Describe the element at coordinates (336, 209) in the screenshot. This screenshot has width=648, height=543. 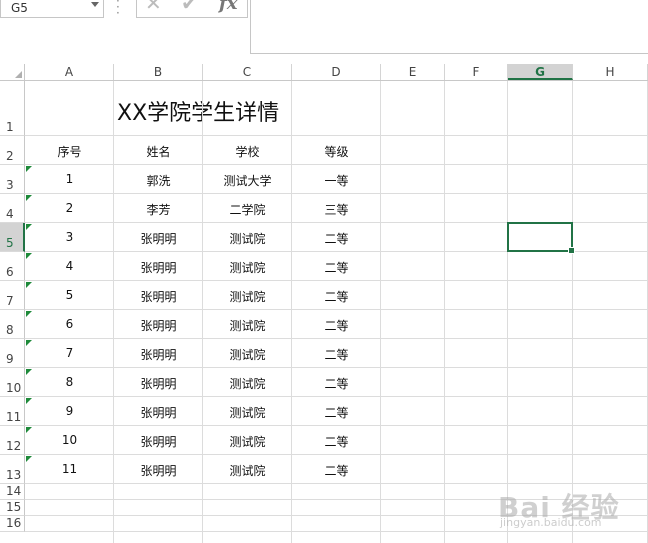
I see `table-cell: 三等` at that location.